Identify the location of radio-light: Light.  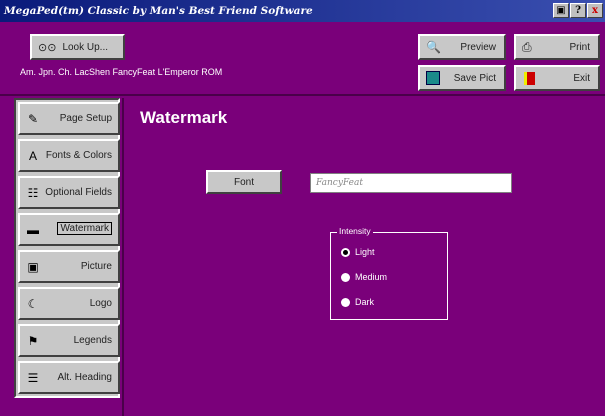
(358, 252).